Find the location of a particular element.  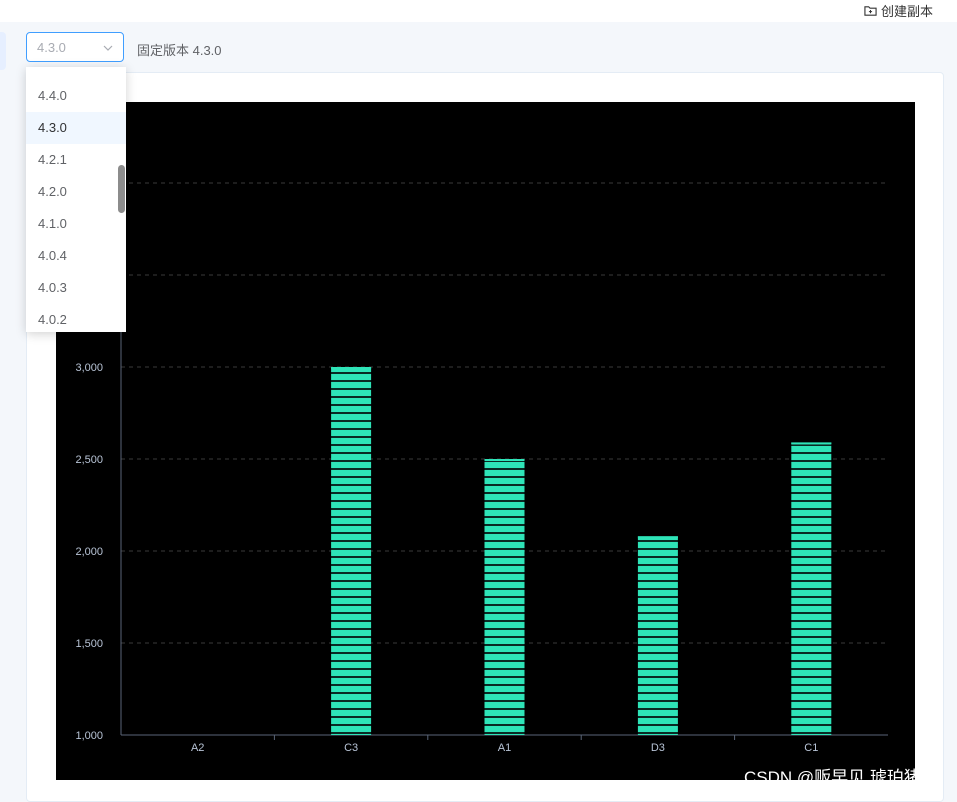

x-tick-label: C1 is located at coordinates (811, 748).